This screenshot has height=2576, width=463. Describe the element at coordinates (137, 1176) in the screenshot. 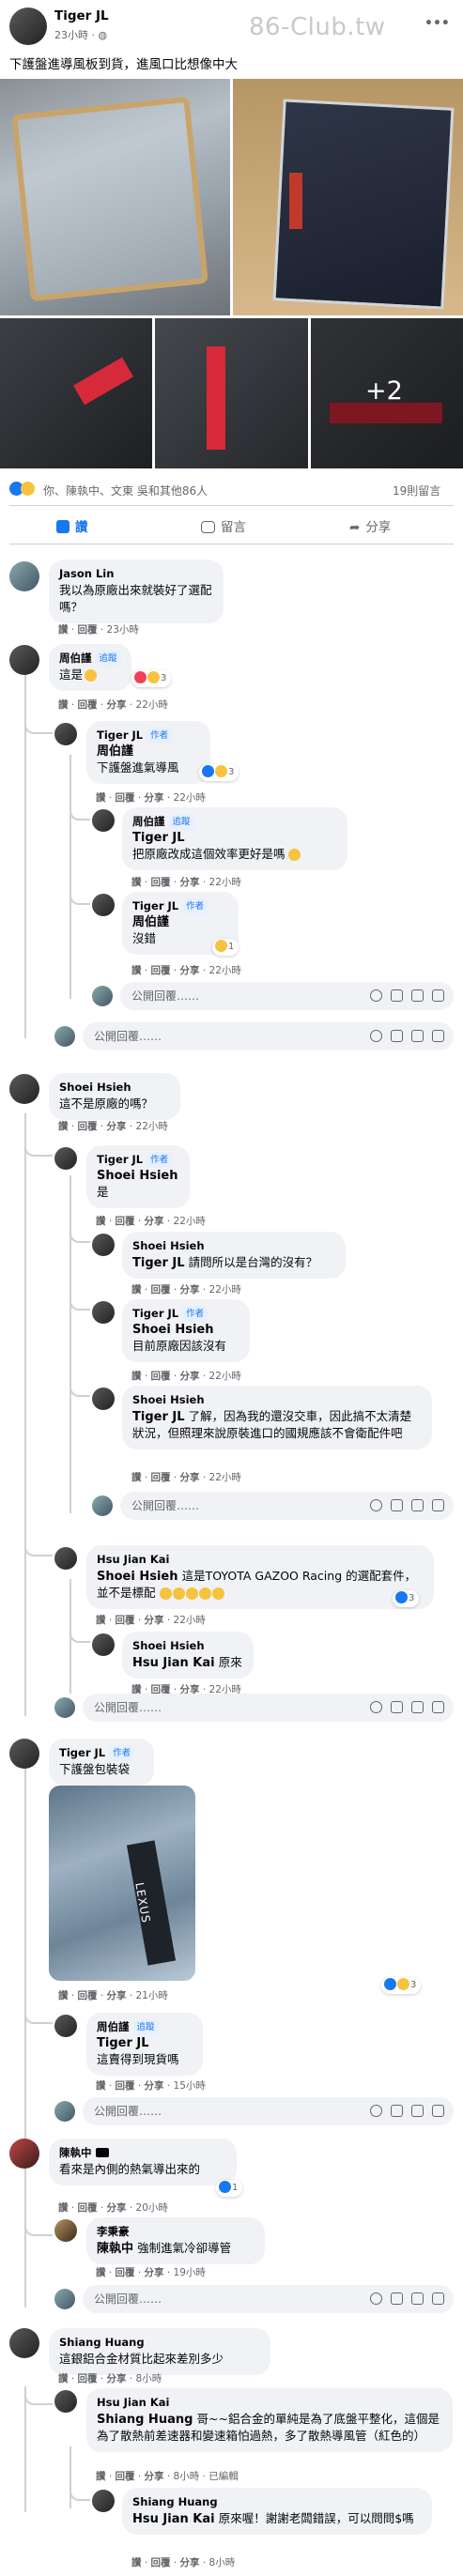

I see `mention: Shoei Hsieh` at that location.